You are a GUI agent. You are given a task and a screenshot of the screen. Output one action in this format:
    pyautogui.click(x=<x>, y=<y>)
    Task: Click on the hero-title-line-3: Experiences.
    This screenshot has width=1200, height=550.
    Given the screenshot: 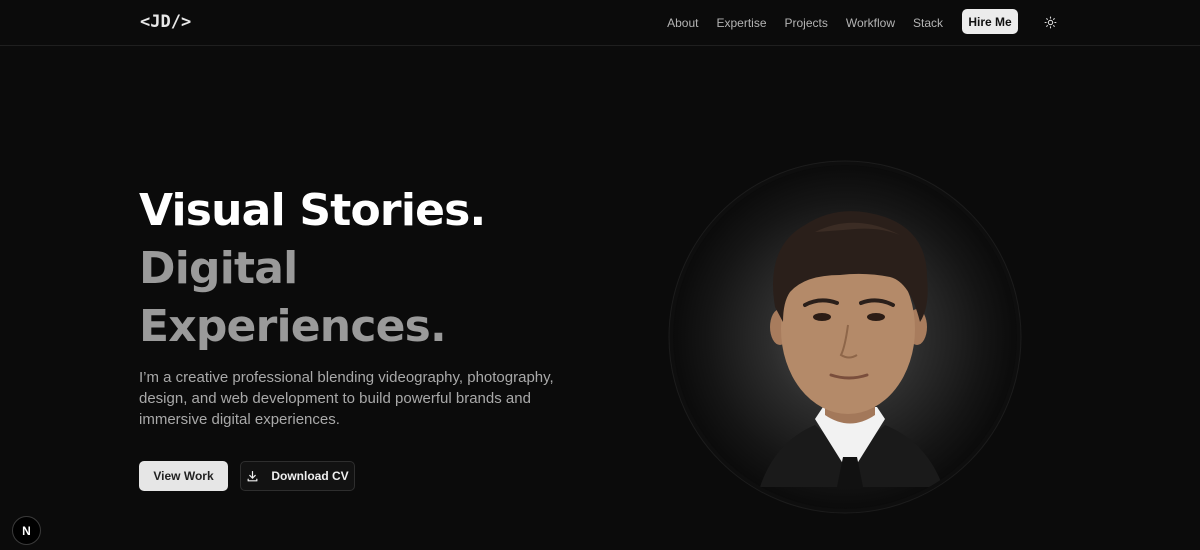 What is the action you would take?
    pyautogui.click(x=293, y=326)
    